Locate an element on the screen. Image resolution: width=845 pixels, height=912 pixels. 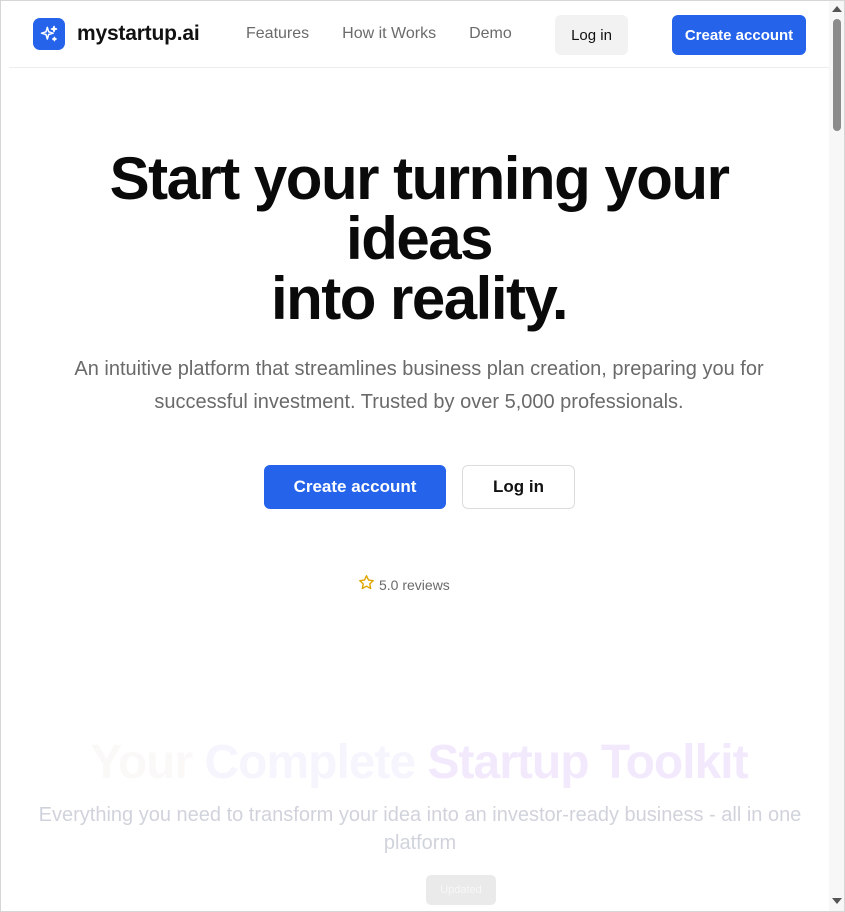
nav-link-how-it-works: How it Works is located at coordinates (389, 34).